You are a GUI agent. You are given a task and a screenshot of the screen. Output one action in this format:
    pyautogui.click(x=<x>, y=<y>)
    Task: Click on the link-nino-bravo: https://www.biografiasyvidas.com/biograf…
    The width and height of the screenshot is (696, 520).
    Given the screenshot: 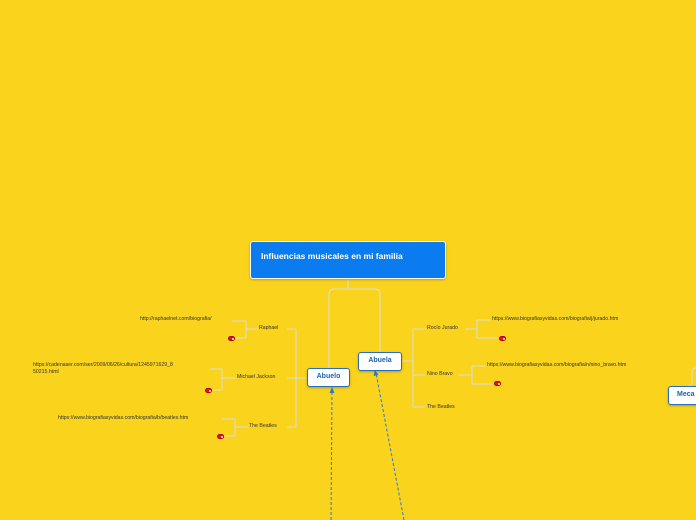 What is the action you would take?
    pyautogui.click(x=556, y=365)
    